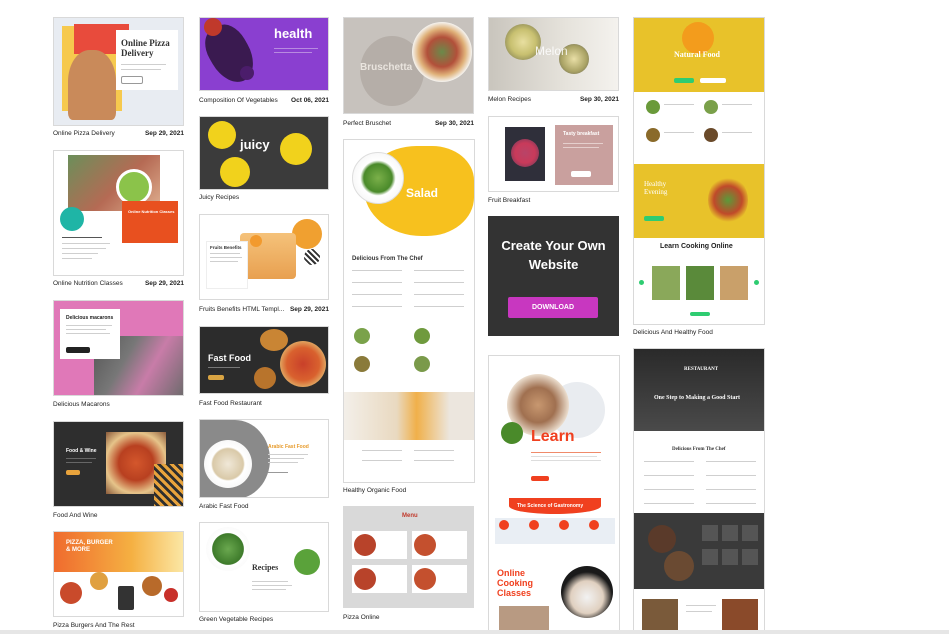 Image resolution: width=949 pixels, height=634 pixels. What do you see at coordinates (553, 154) in the screenshot?
I see `template-thumbnail: Tasty breakfast` at bounding box center [553, 154].